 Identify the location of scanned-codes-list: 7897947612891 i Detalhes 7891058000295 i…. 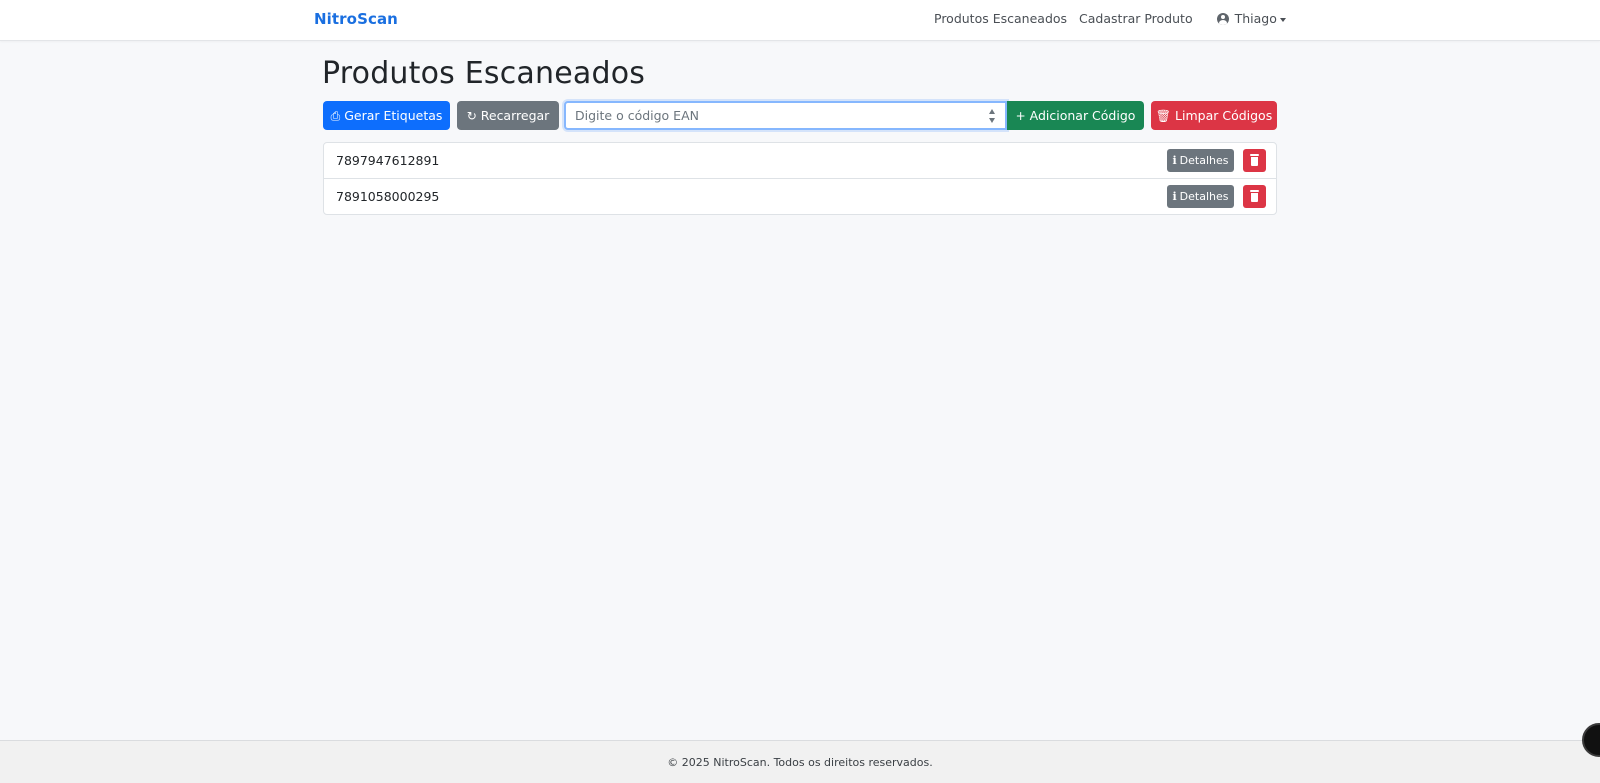
(800, 178).